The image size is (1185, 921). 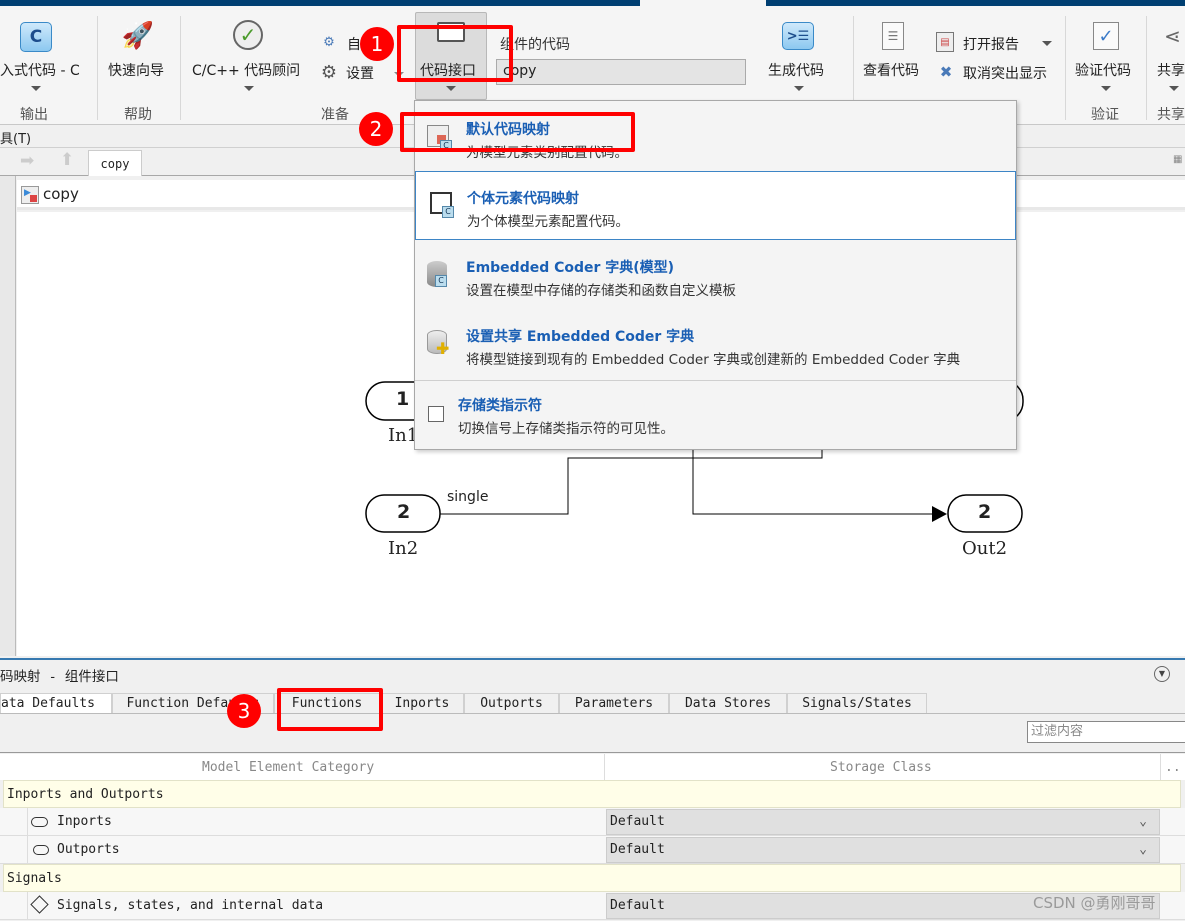 I want to click on column-header-category: Model Element Category, so click(x=288, y=767).